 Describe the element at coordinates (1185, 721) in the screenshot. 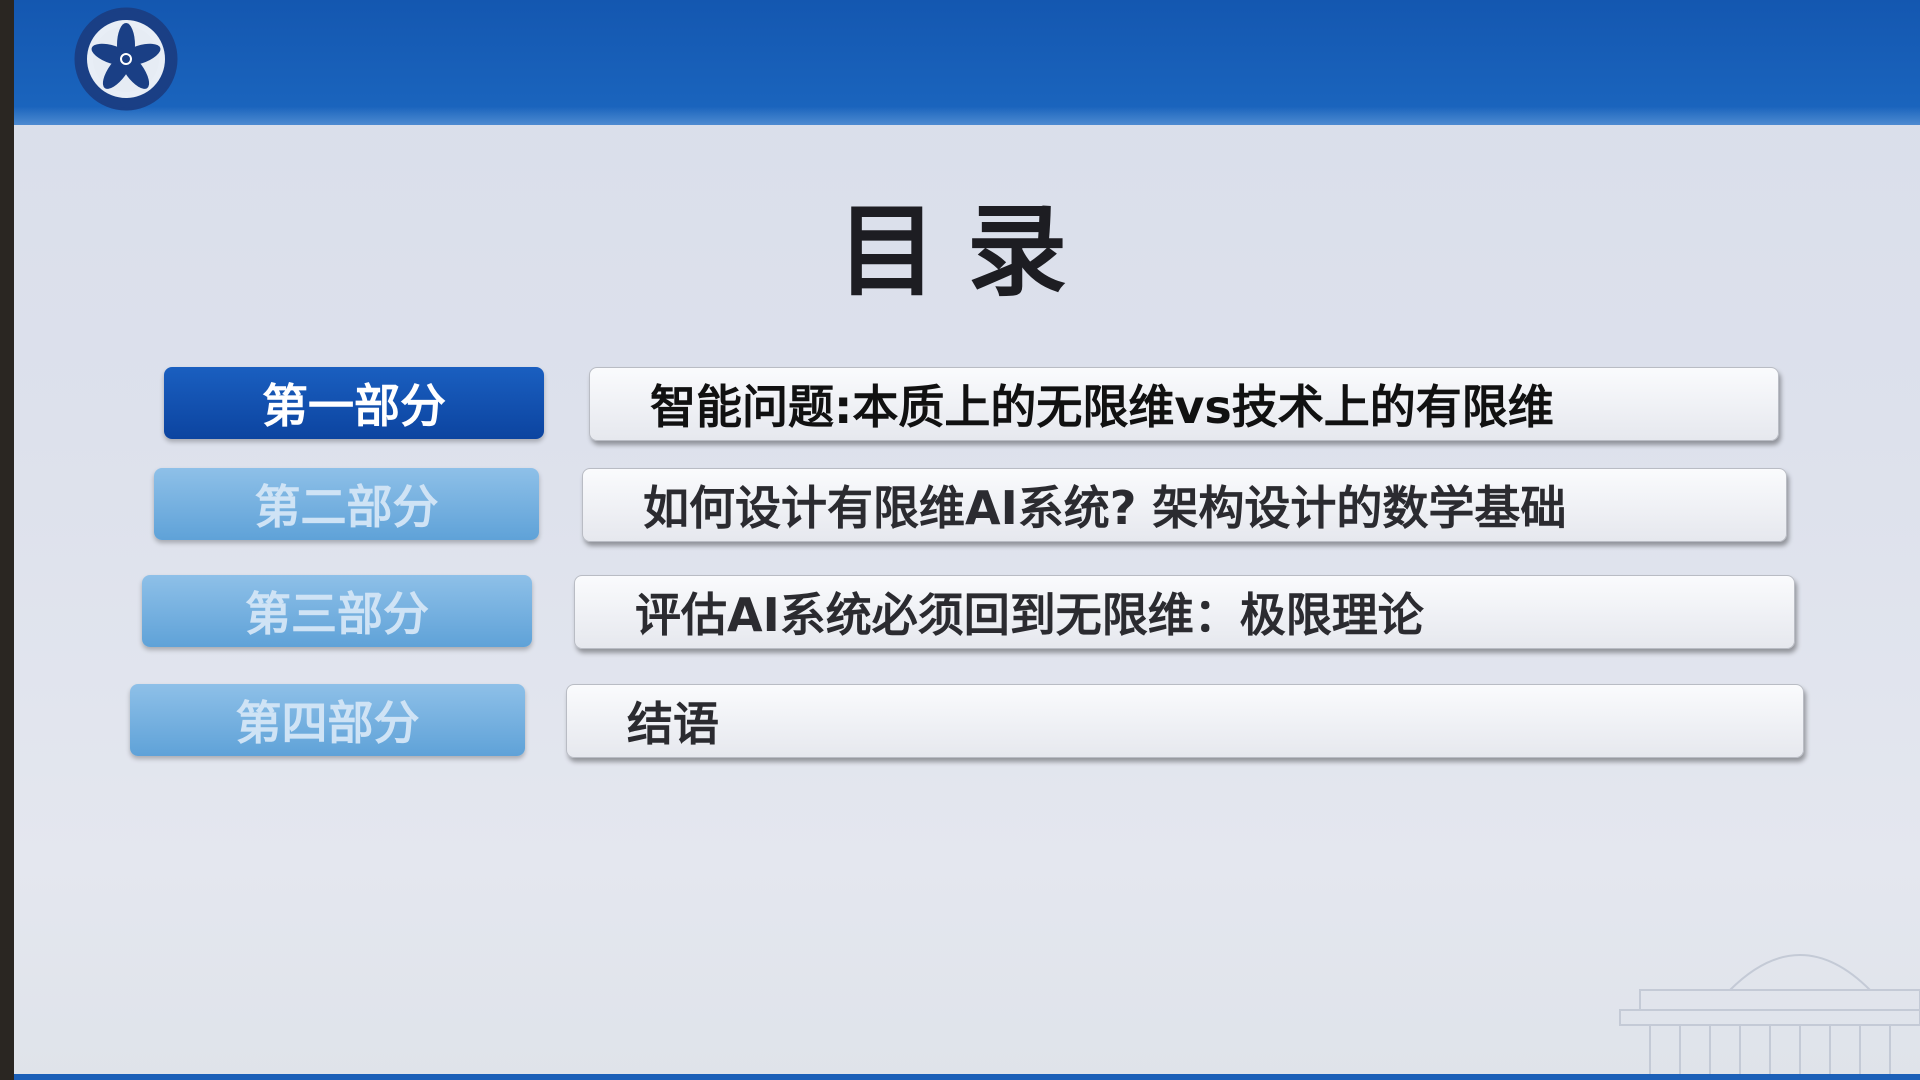

I see `section-title: 结语` at that location.